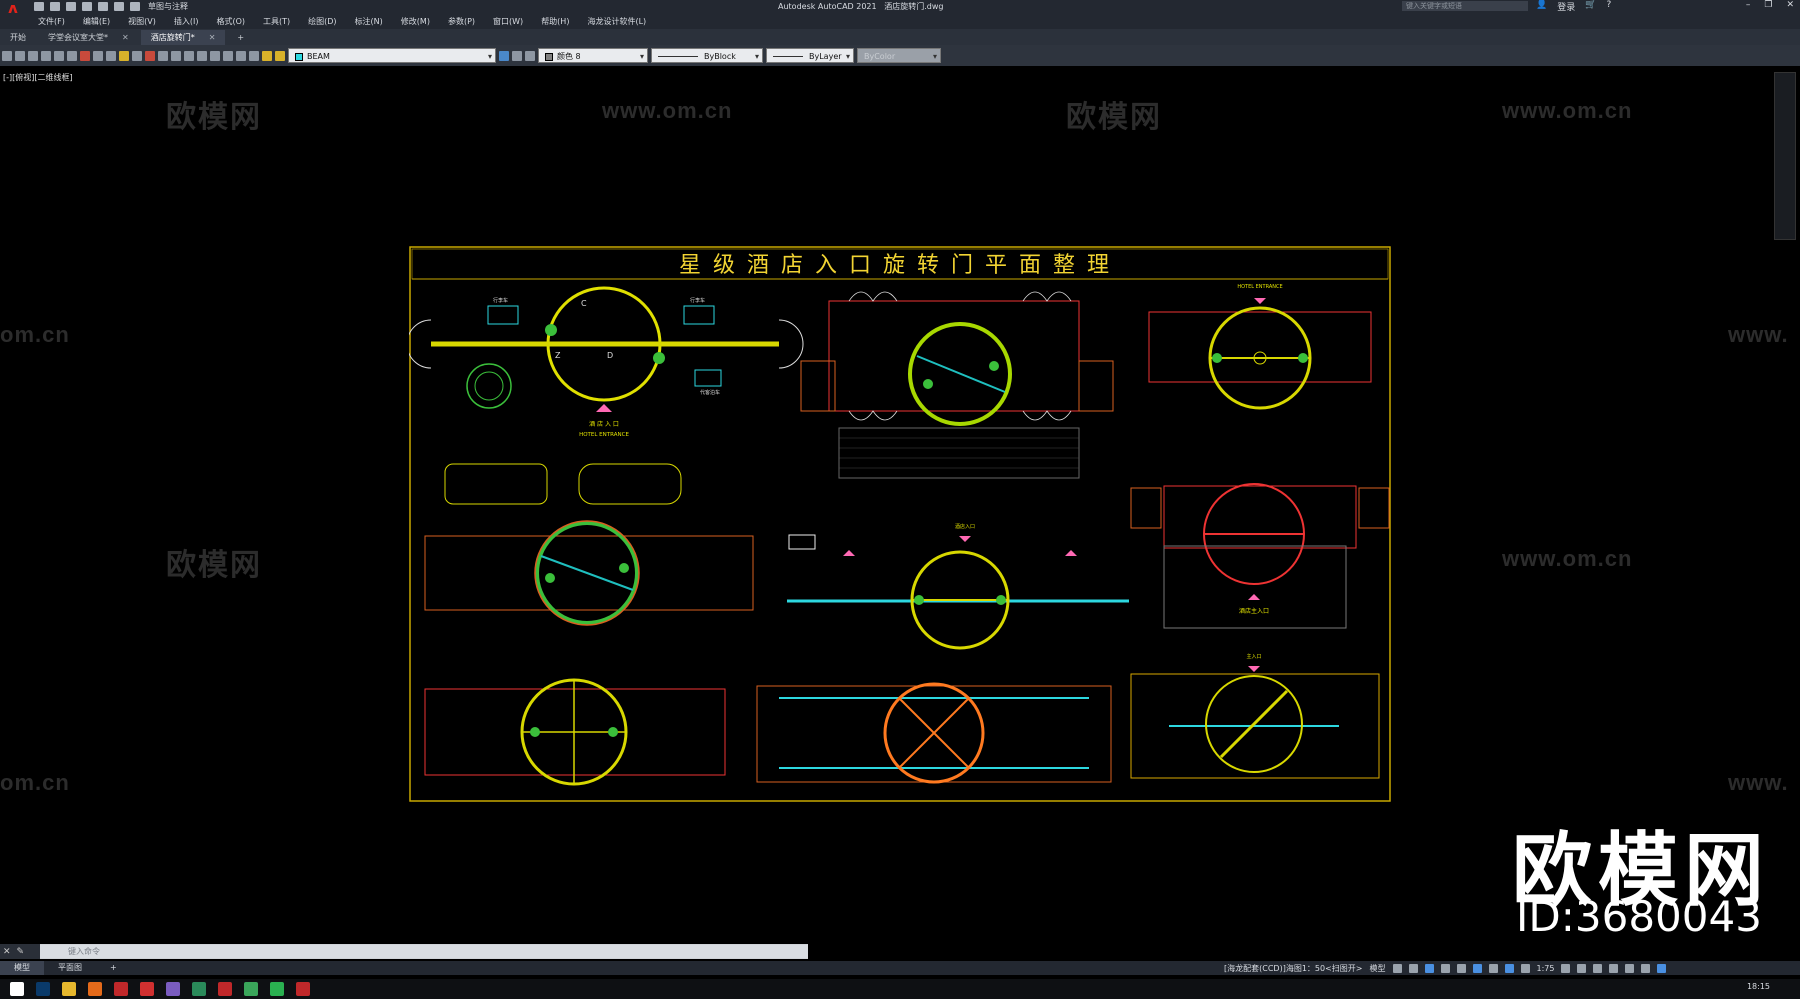 The height and width of the screenshot is (999, 1800). Describe the element at coordinates (137, 55) in the screenshot. I see `block-icon` at that location.